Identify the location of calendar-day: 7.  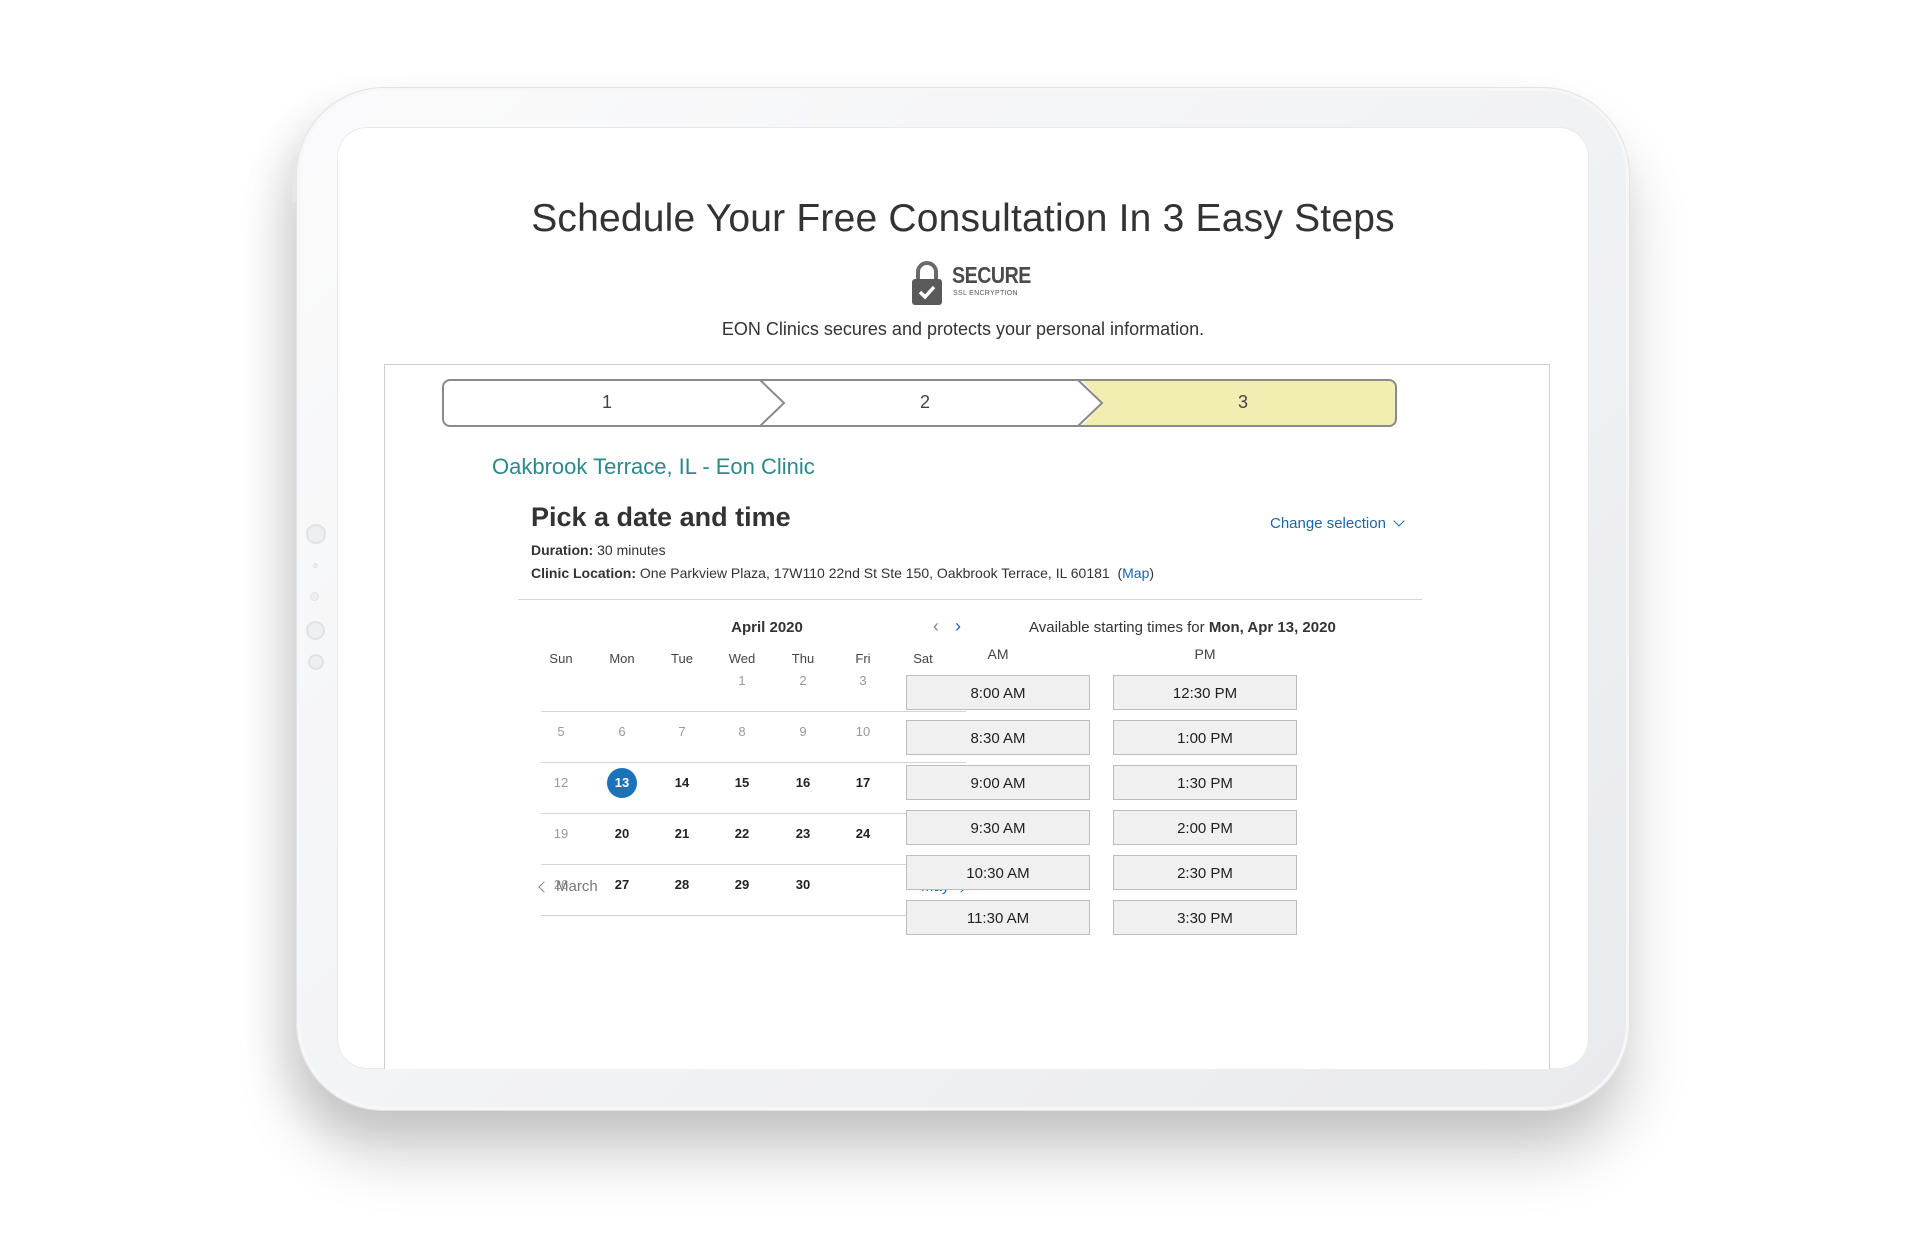
(682, 731).